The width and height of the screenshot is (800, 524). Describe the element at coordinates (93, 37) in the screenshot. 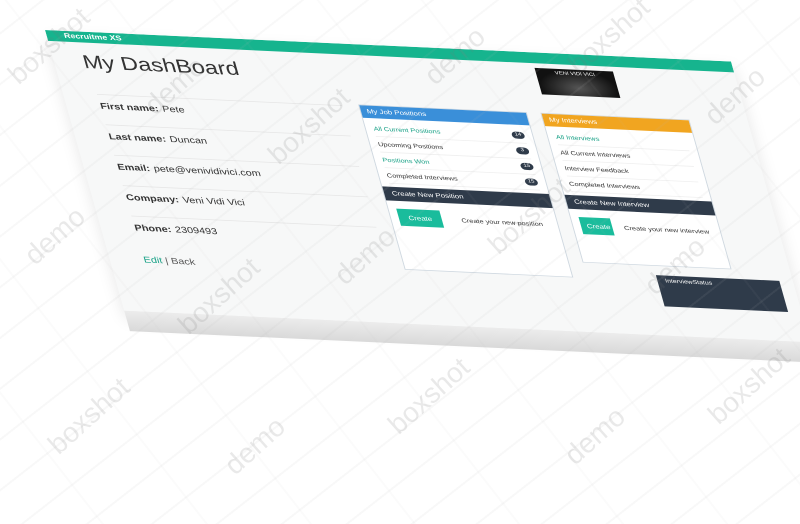

I see `app-brand: Recruitme XS` at that location.